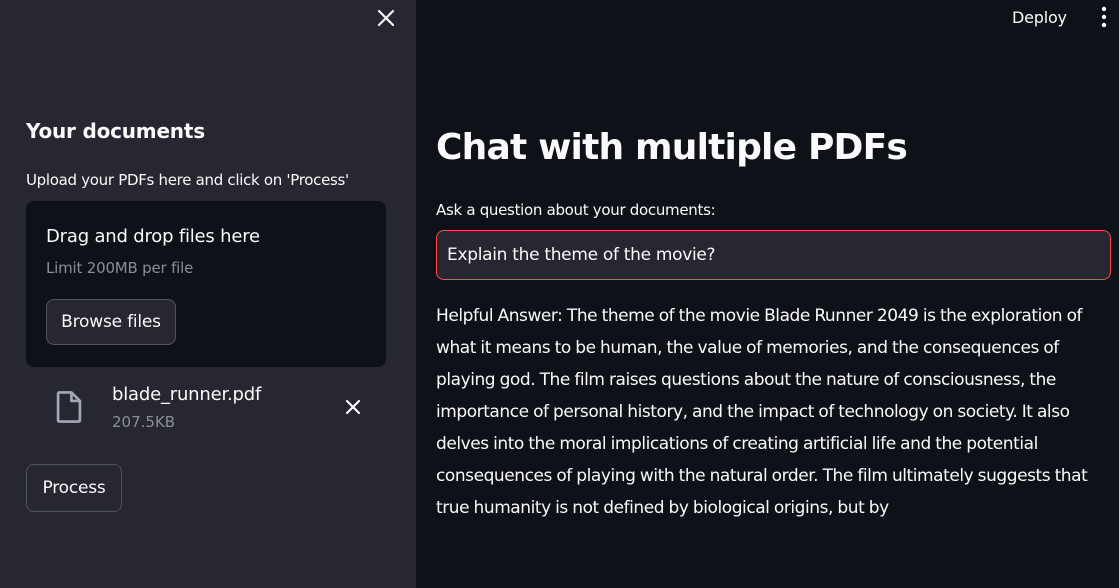  I want to click on question-input, so click(773, 255).